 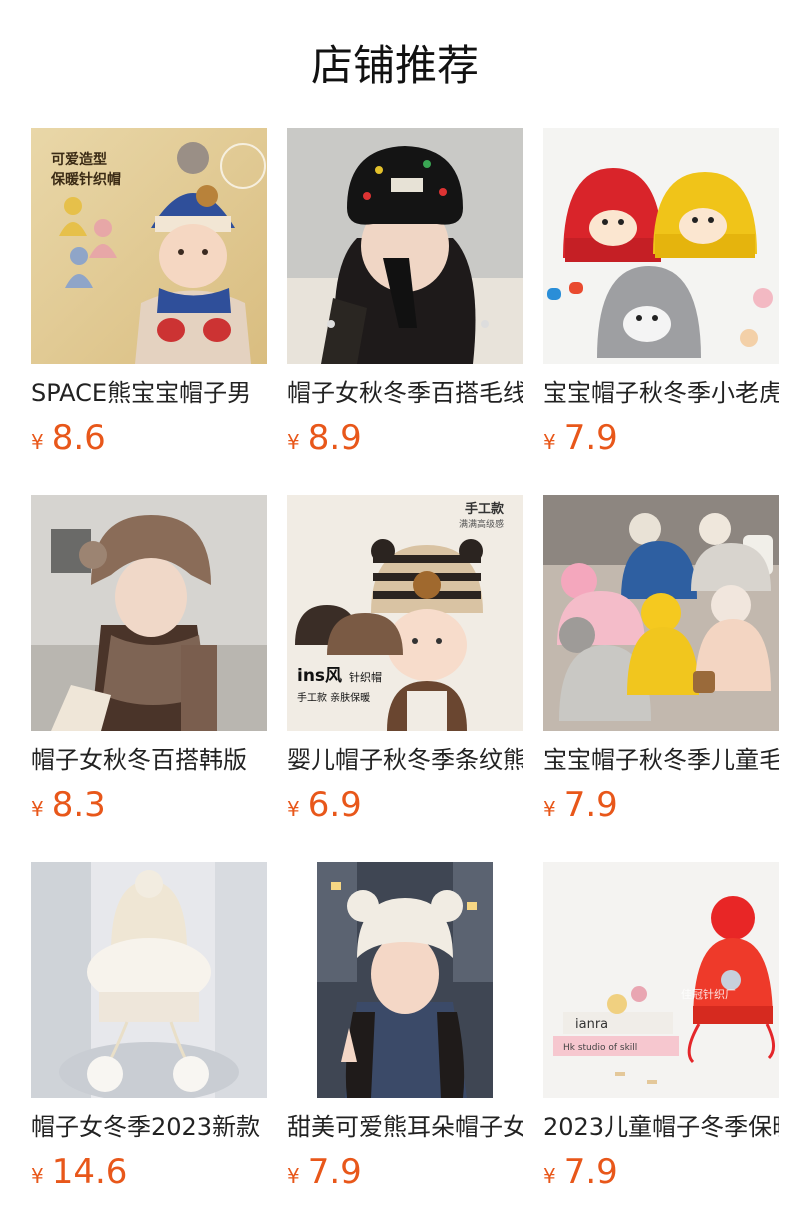 What do you see at coordinates (405, 1127) in the screenshot?
I see `product-name: 甜美可爱熊耳朵帽子女` at bounding box center [405, 1127].